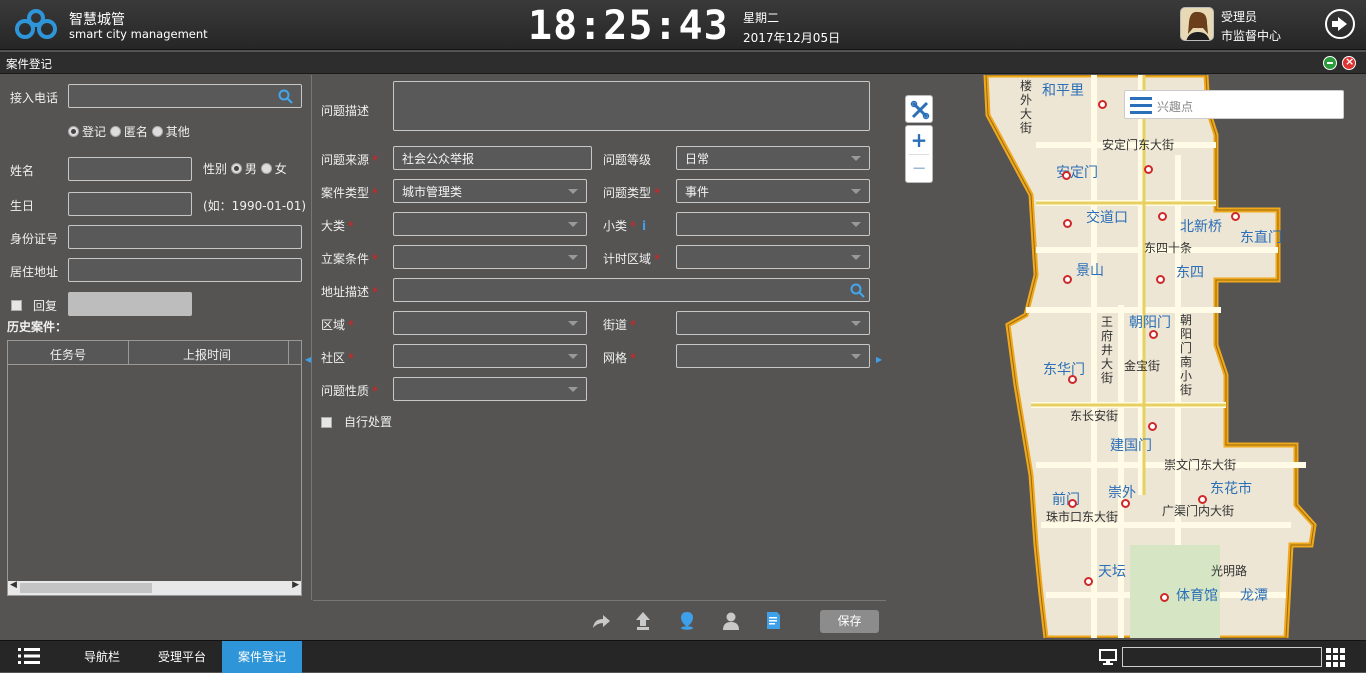 The image size is (1366, 673). Describe the element at coordinates (631, 290) in the screenshot. I see `addr-desc-input` at that location.